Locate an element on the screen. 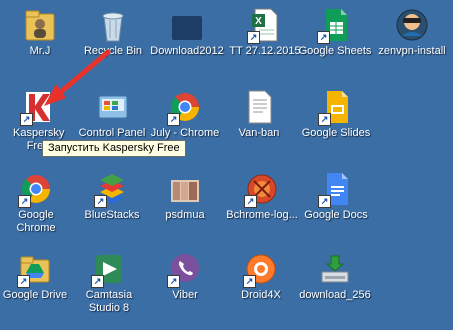 Image resolution: width=453 pixels, height=330 pixels. desktop-icon-google-drive: ↗ Google Drive is located at coordinates (37, 276).